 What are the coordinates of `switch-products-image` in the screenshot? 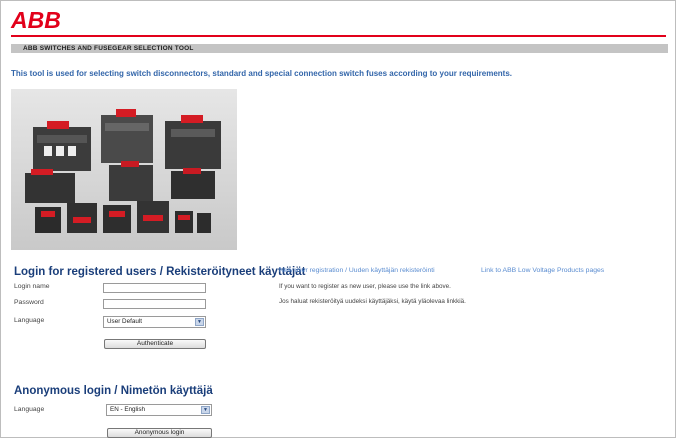 It's located at (124, 169).